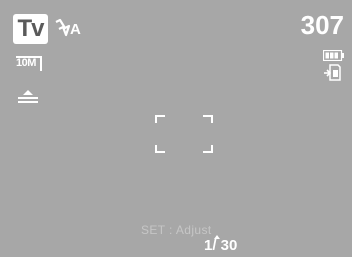 The image size is (352, 257). I want to click on shooting-mode-label: Tv, so click(30, 28).